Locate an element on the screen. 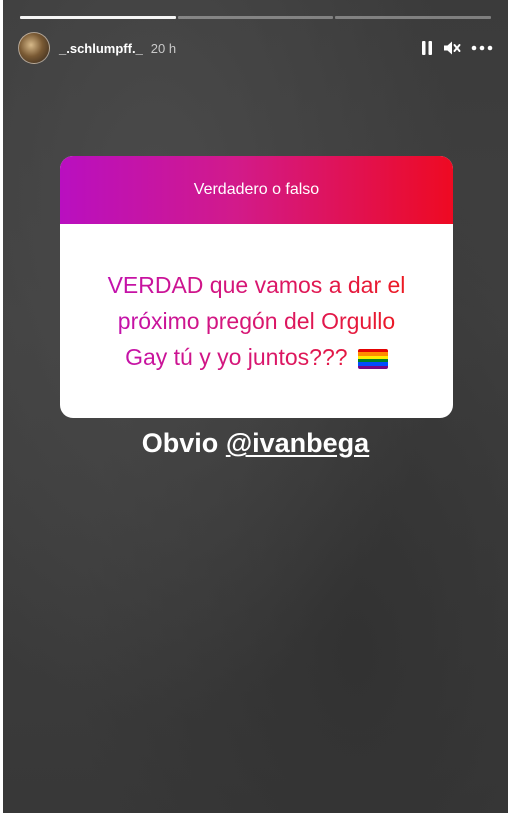 The height and width of the screenshot is (813, 511). post-time: 20 h is located at coordinates (163, 48).